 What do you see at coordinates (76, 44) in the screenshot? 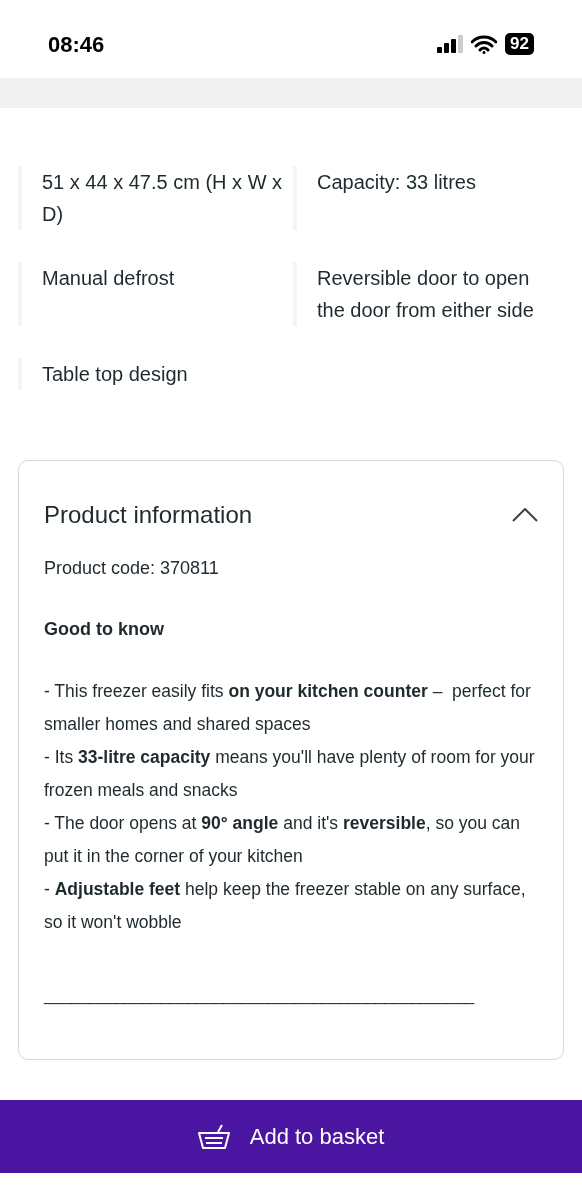
I see `status-time: 08:46` at bounding box center [76, 44].